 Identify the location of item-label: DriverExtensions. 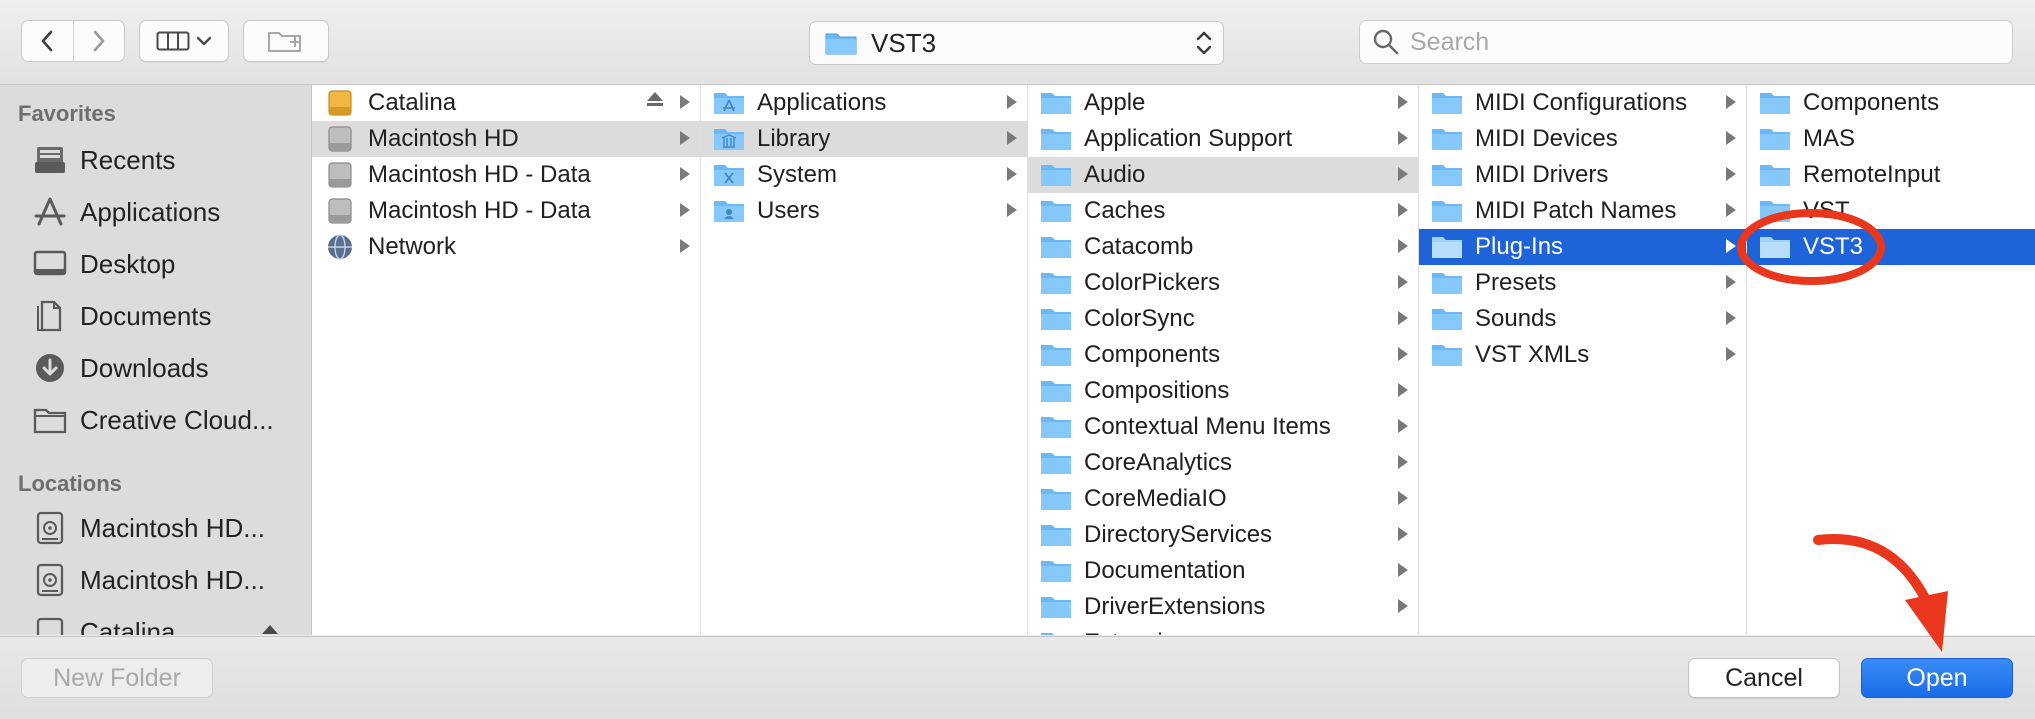
(1175, 606).